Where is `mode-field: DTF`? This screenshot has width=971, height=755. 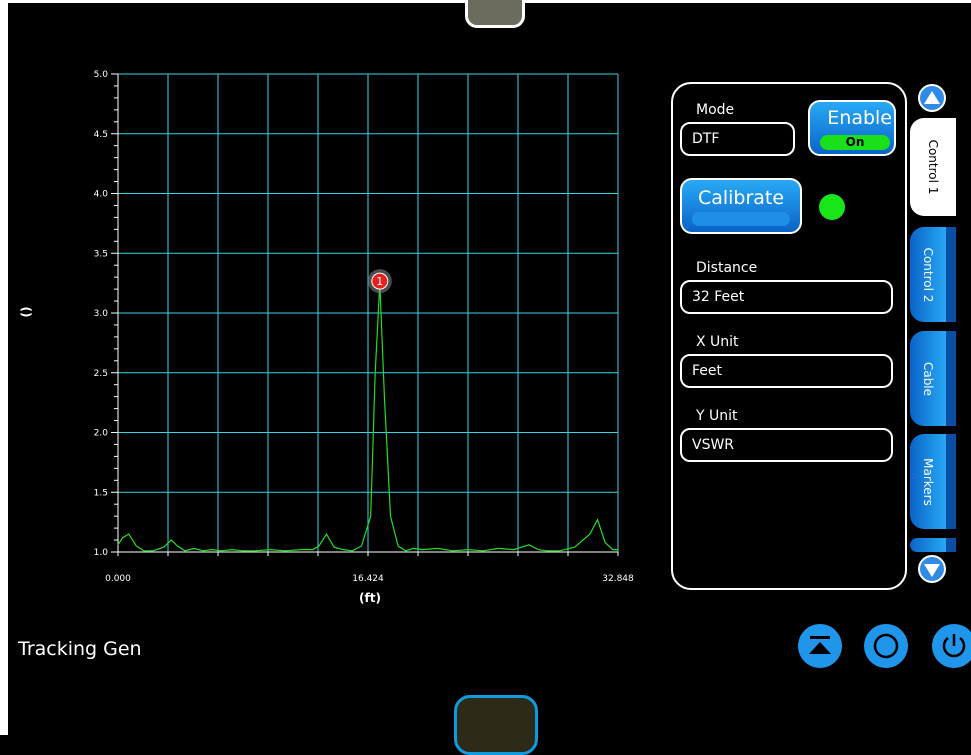 mode-field: DTF is located at coordinates (737, 139).